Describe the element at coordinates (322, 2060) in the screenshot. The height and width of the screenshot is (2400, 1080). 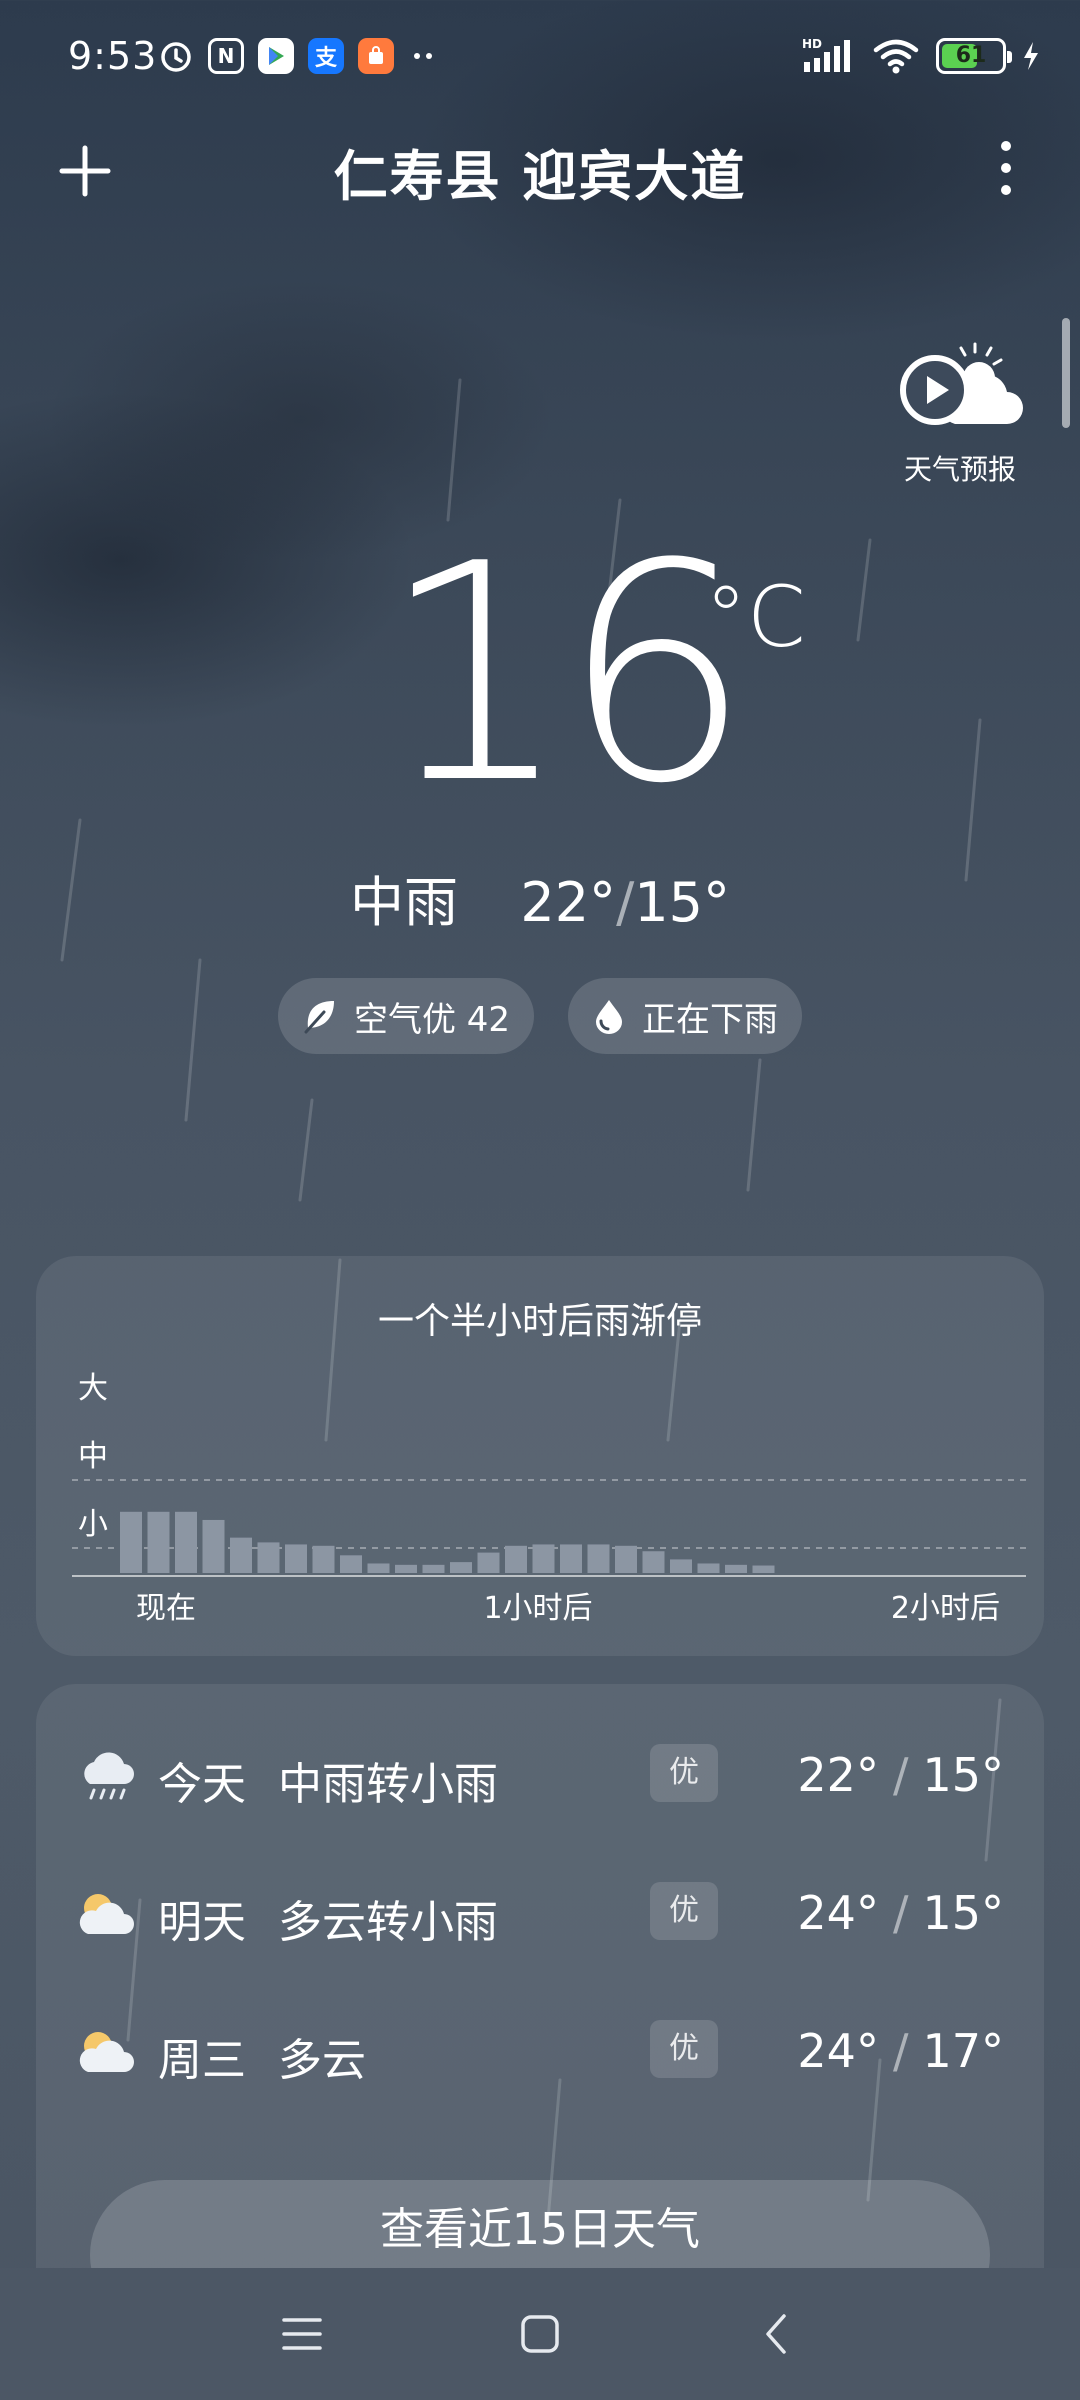
I see `day-condition: 多云` at that location.